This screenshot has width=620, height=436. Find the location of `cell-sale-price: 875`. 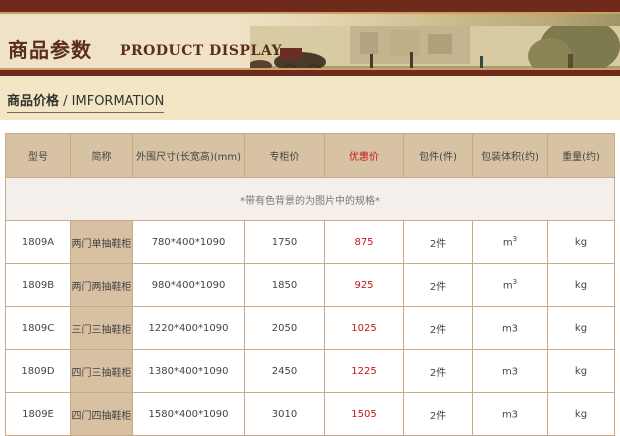

cell-sale-price: 875 is located at coordinates (364, 242).